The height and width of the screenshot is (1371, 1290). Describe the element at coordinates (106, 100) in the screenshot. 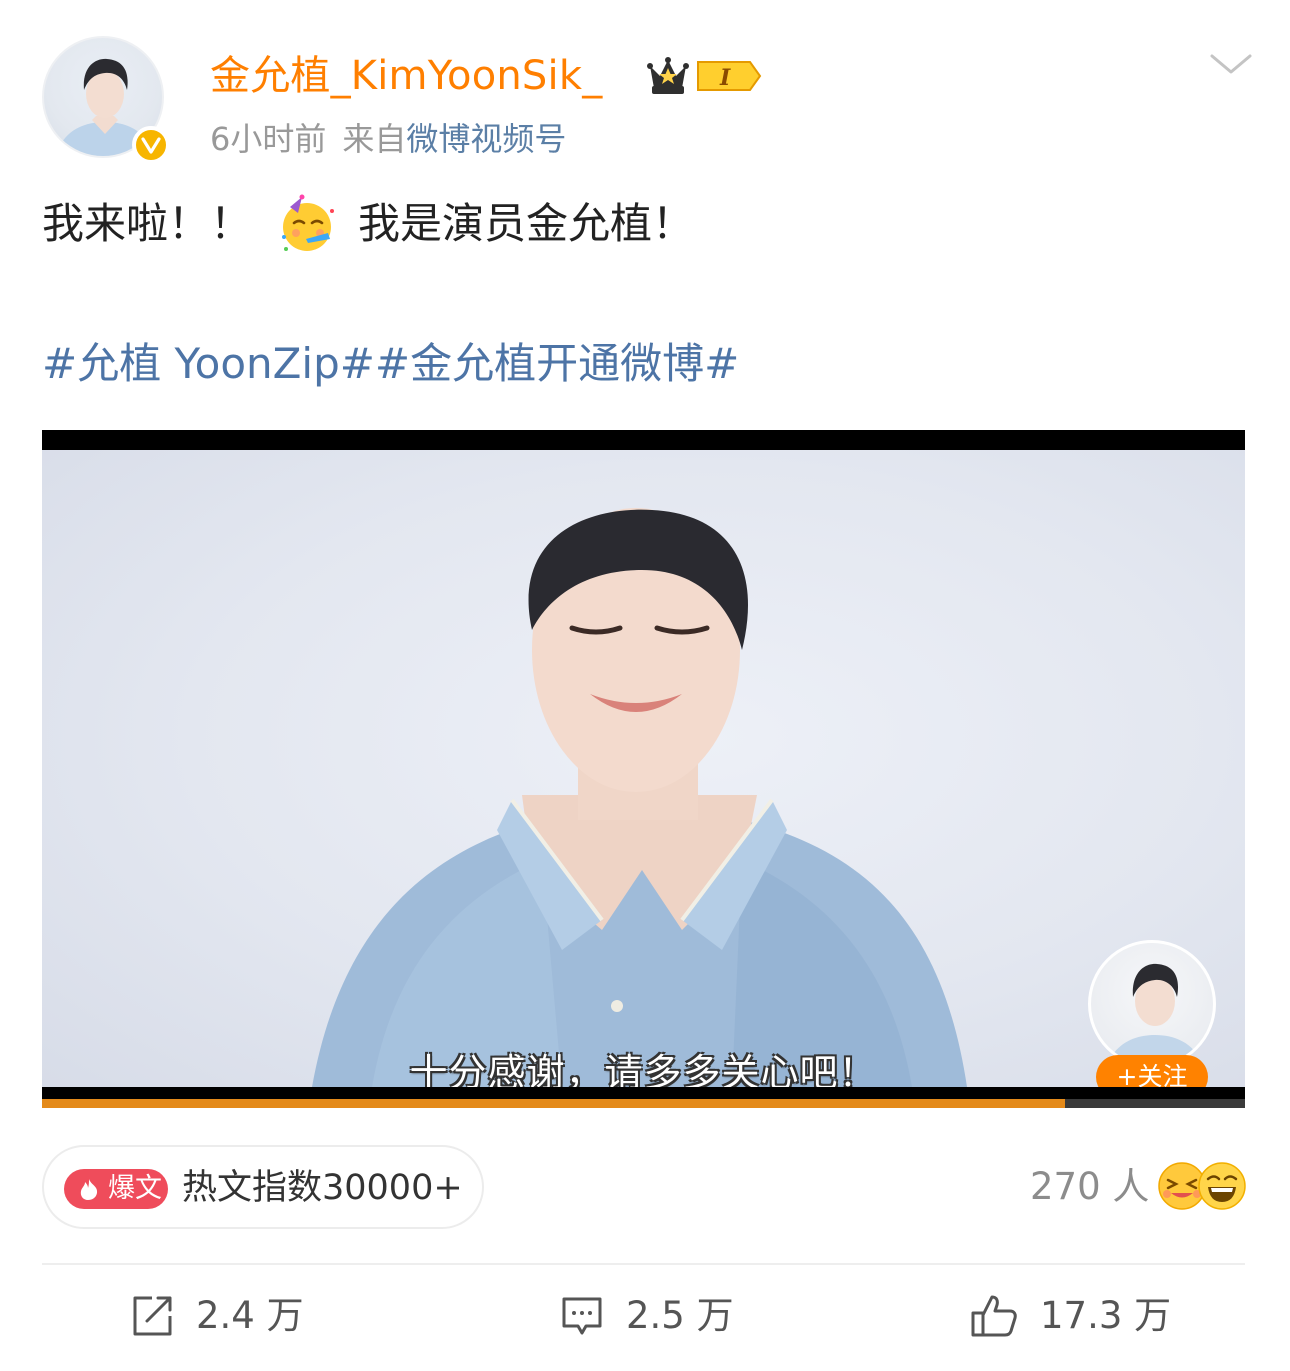

I see `avatar` at that location.